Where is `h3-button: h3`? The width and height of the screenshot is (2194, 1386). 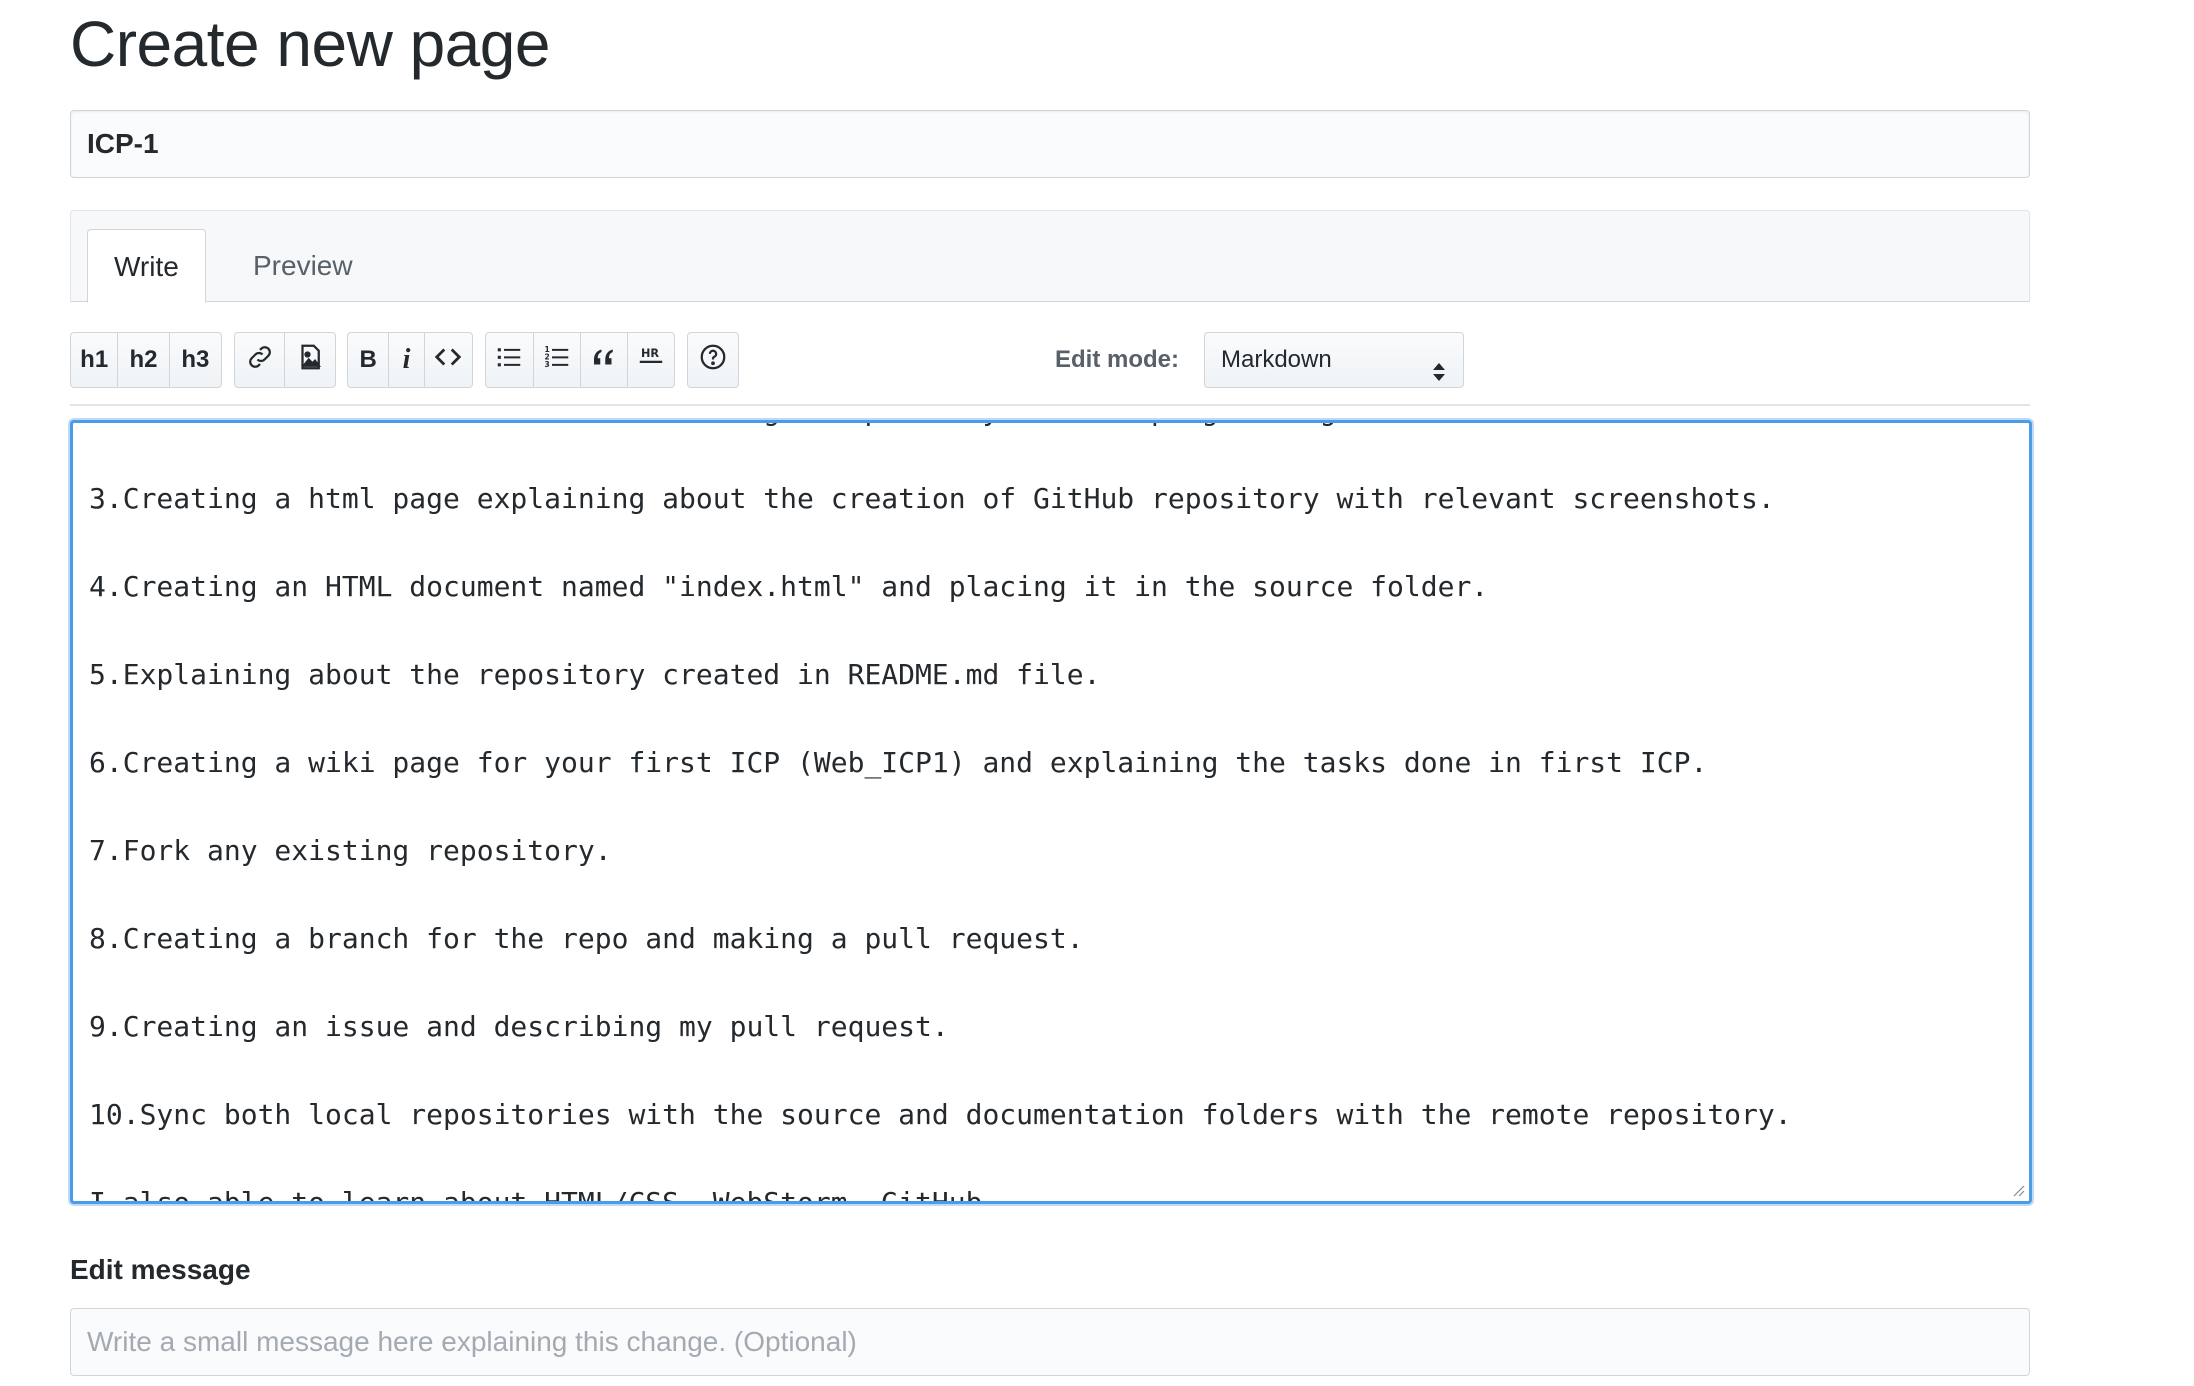 h3-button: h3 is located at coordinates (195, 360).